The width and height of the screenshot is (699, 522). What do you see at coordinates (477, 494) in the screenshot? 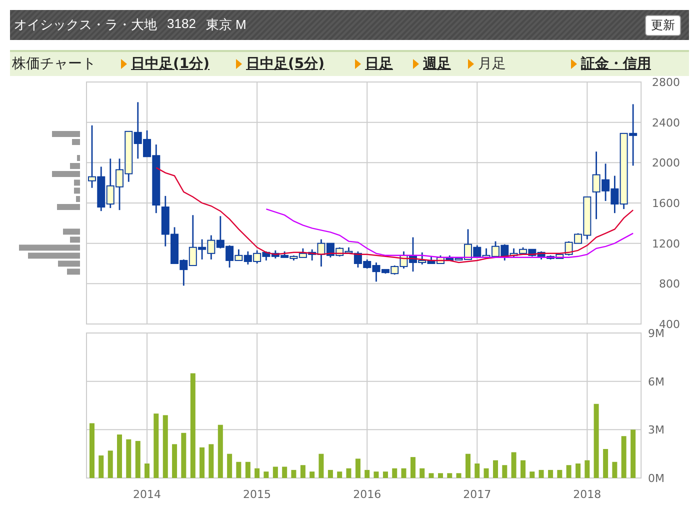
I see `axis-label: 2017` at bounding box center [477, 494].